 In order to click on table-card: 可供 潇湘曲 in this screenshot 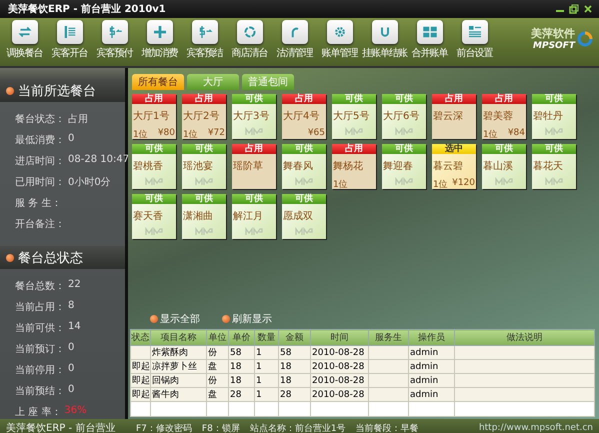, I will do `click(204, 216)`.